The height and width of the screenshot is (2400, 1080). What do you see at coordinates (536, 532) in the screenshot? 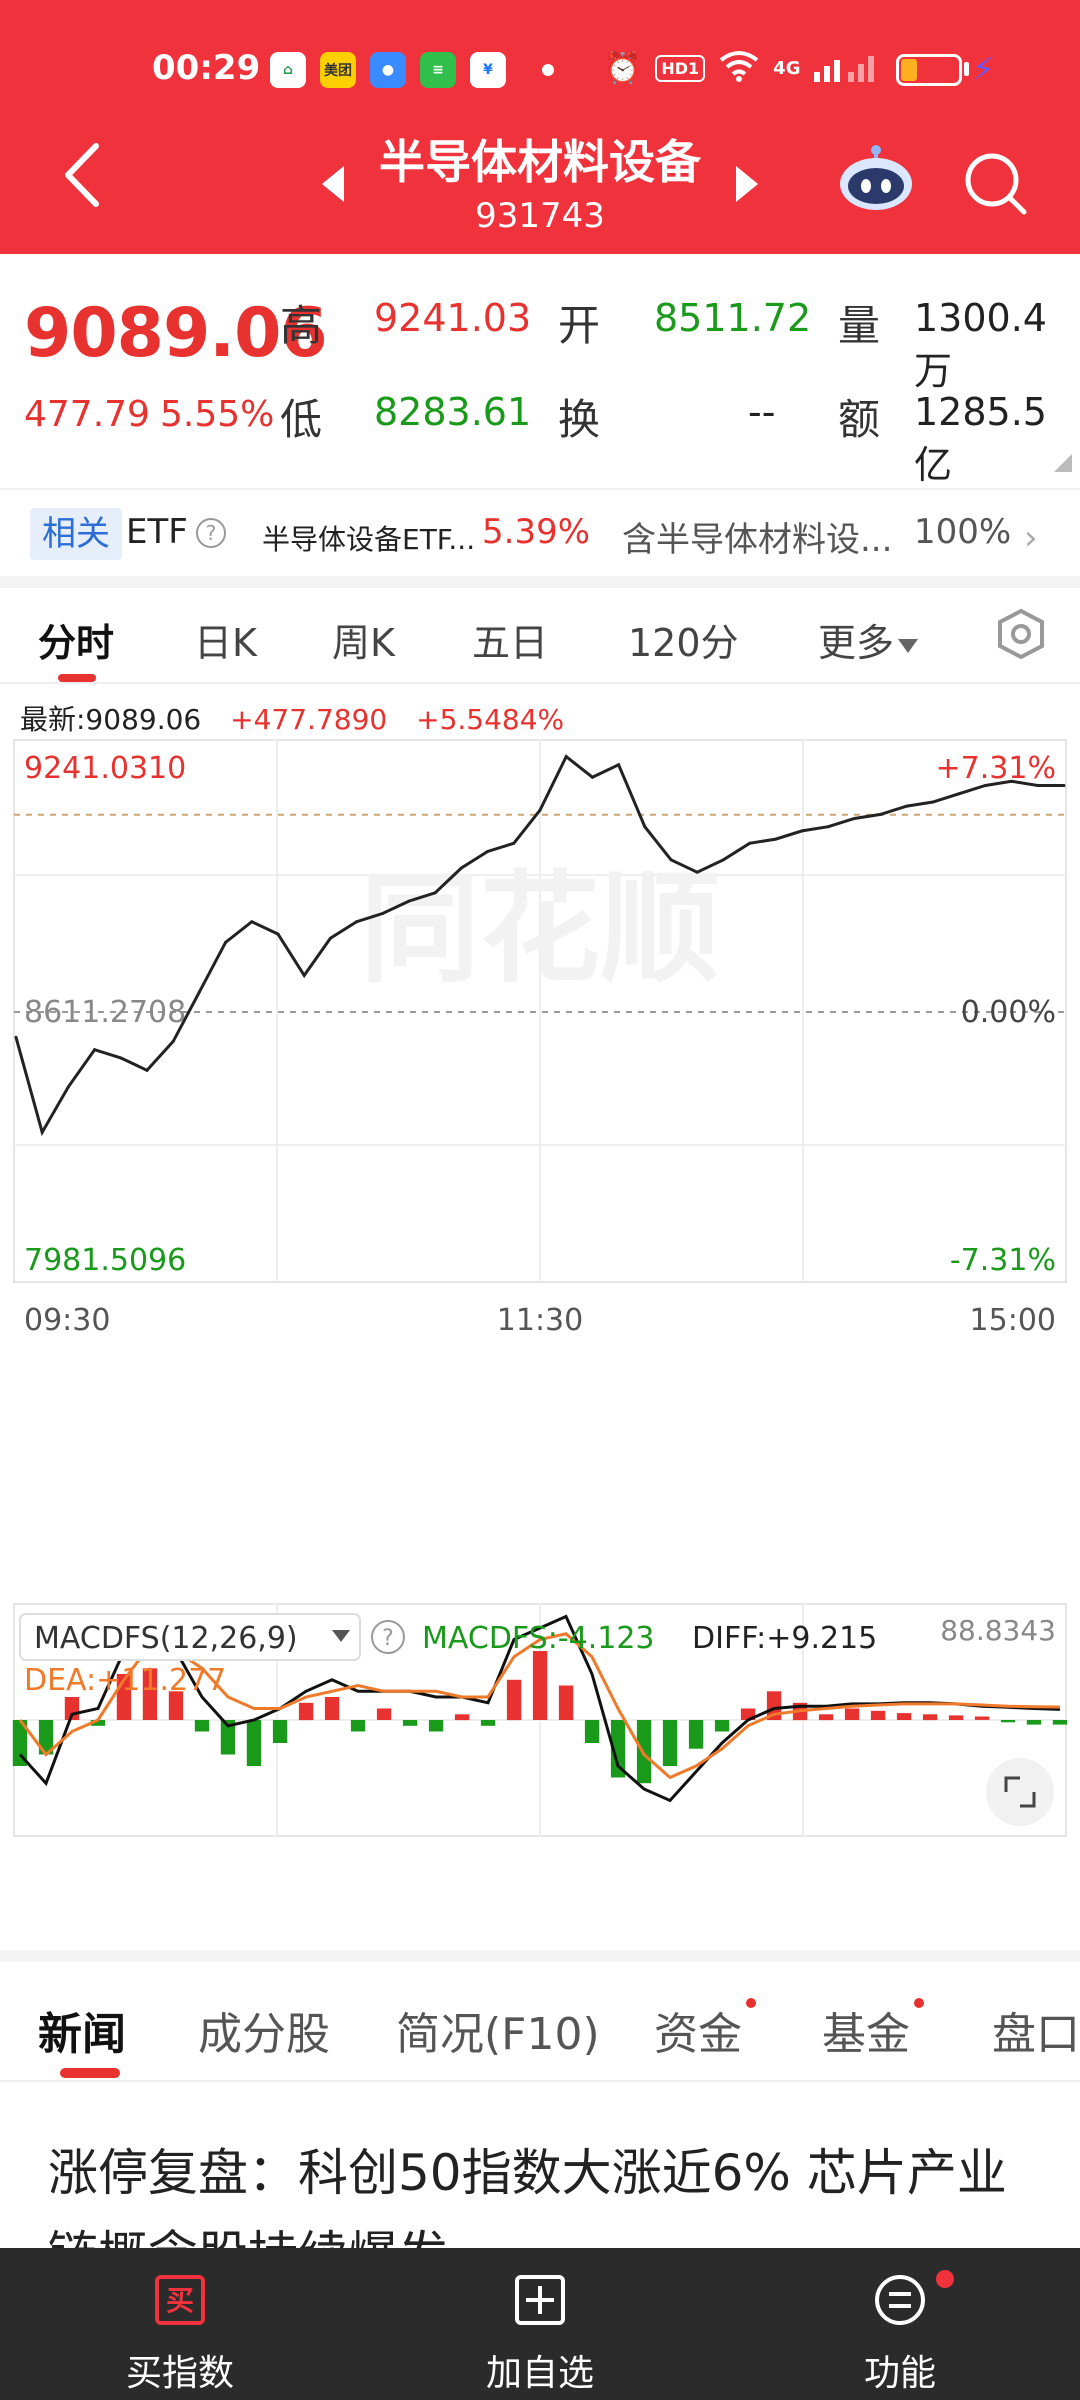
I see `etf-pct: 5.39%` at bounding box center [536, 532].